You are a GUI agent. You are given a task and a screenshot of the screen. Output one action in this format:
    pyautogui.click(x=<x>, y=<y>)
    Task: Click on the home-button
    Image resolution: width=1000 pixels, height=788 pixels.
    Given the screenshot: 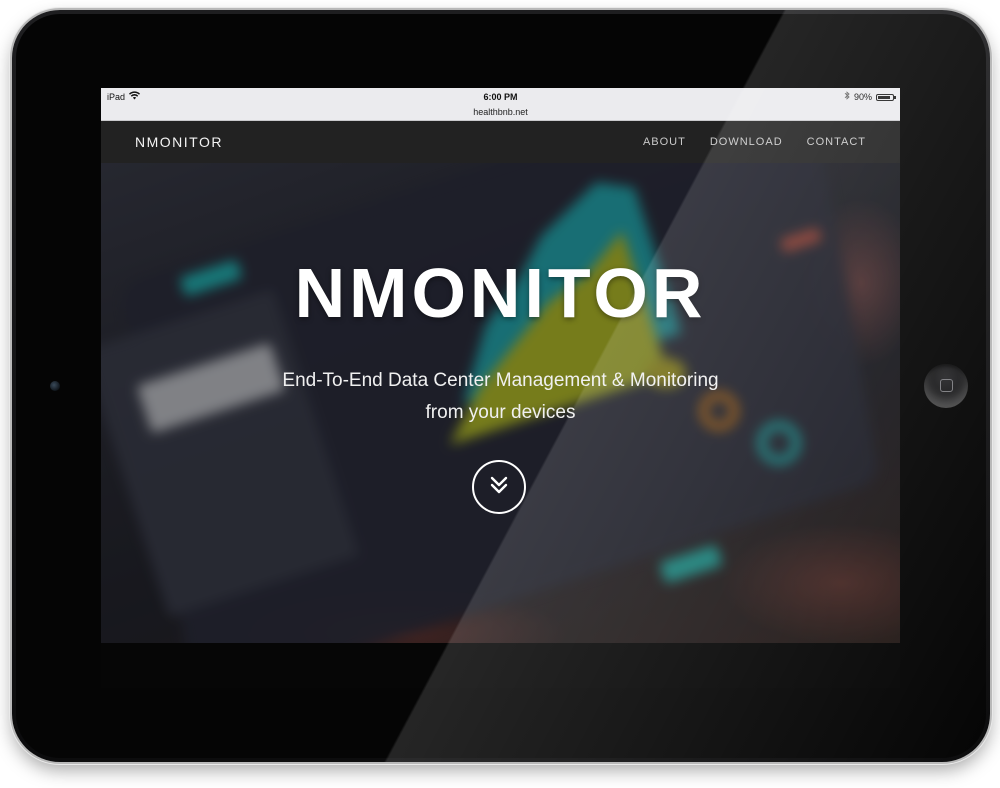 What is the action you would take?
    pyautogui.click(x=946, y=386)
    